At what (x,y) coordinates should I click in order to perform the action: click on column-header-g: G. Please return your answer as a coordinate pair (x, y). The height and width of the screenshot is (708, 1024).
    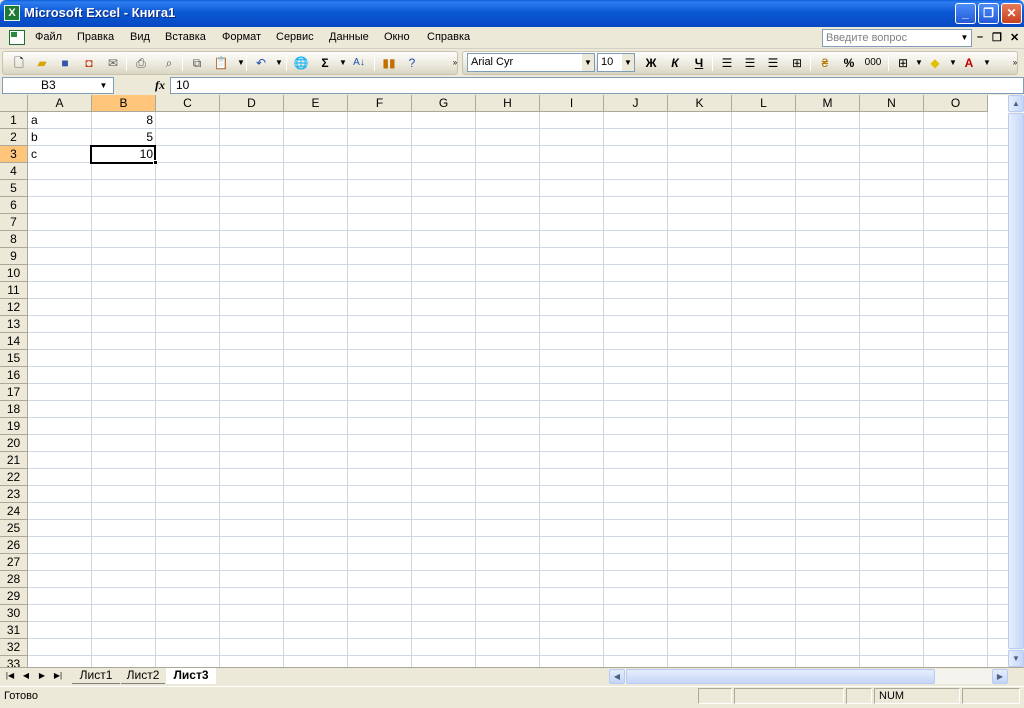
    Looking at the image, I should click on (444, 103).